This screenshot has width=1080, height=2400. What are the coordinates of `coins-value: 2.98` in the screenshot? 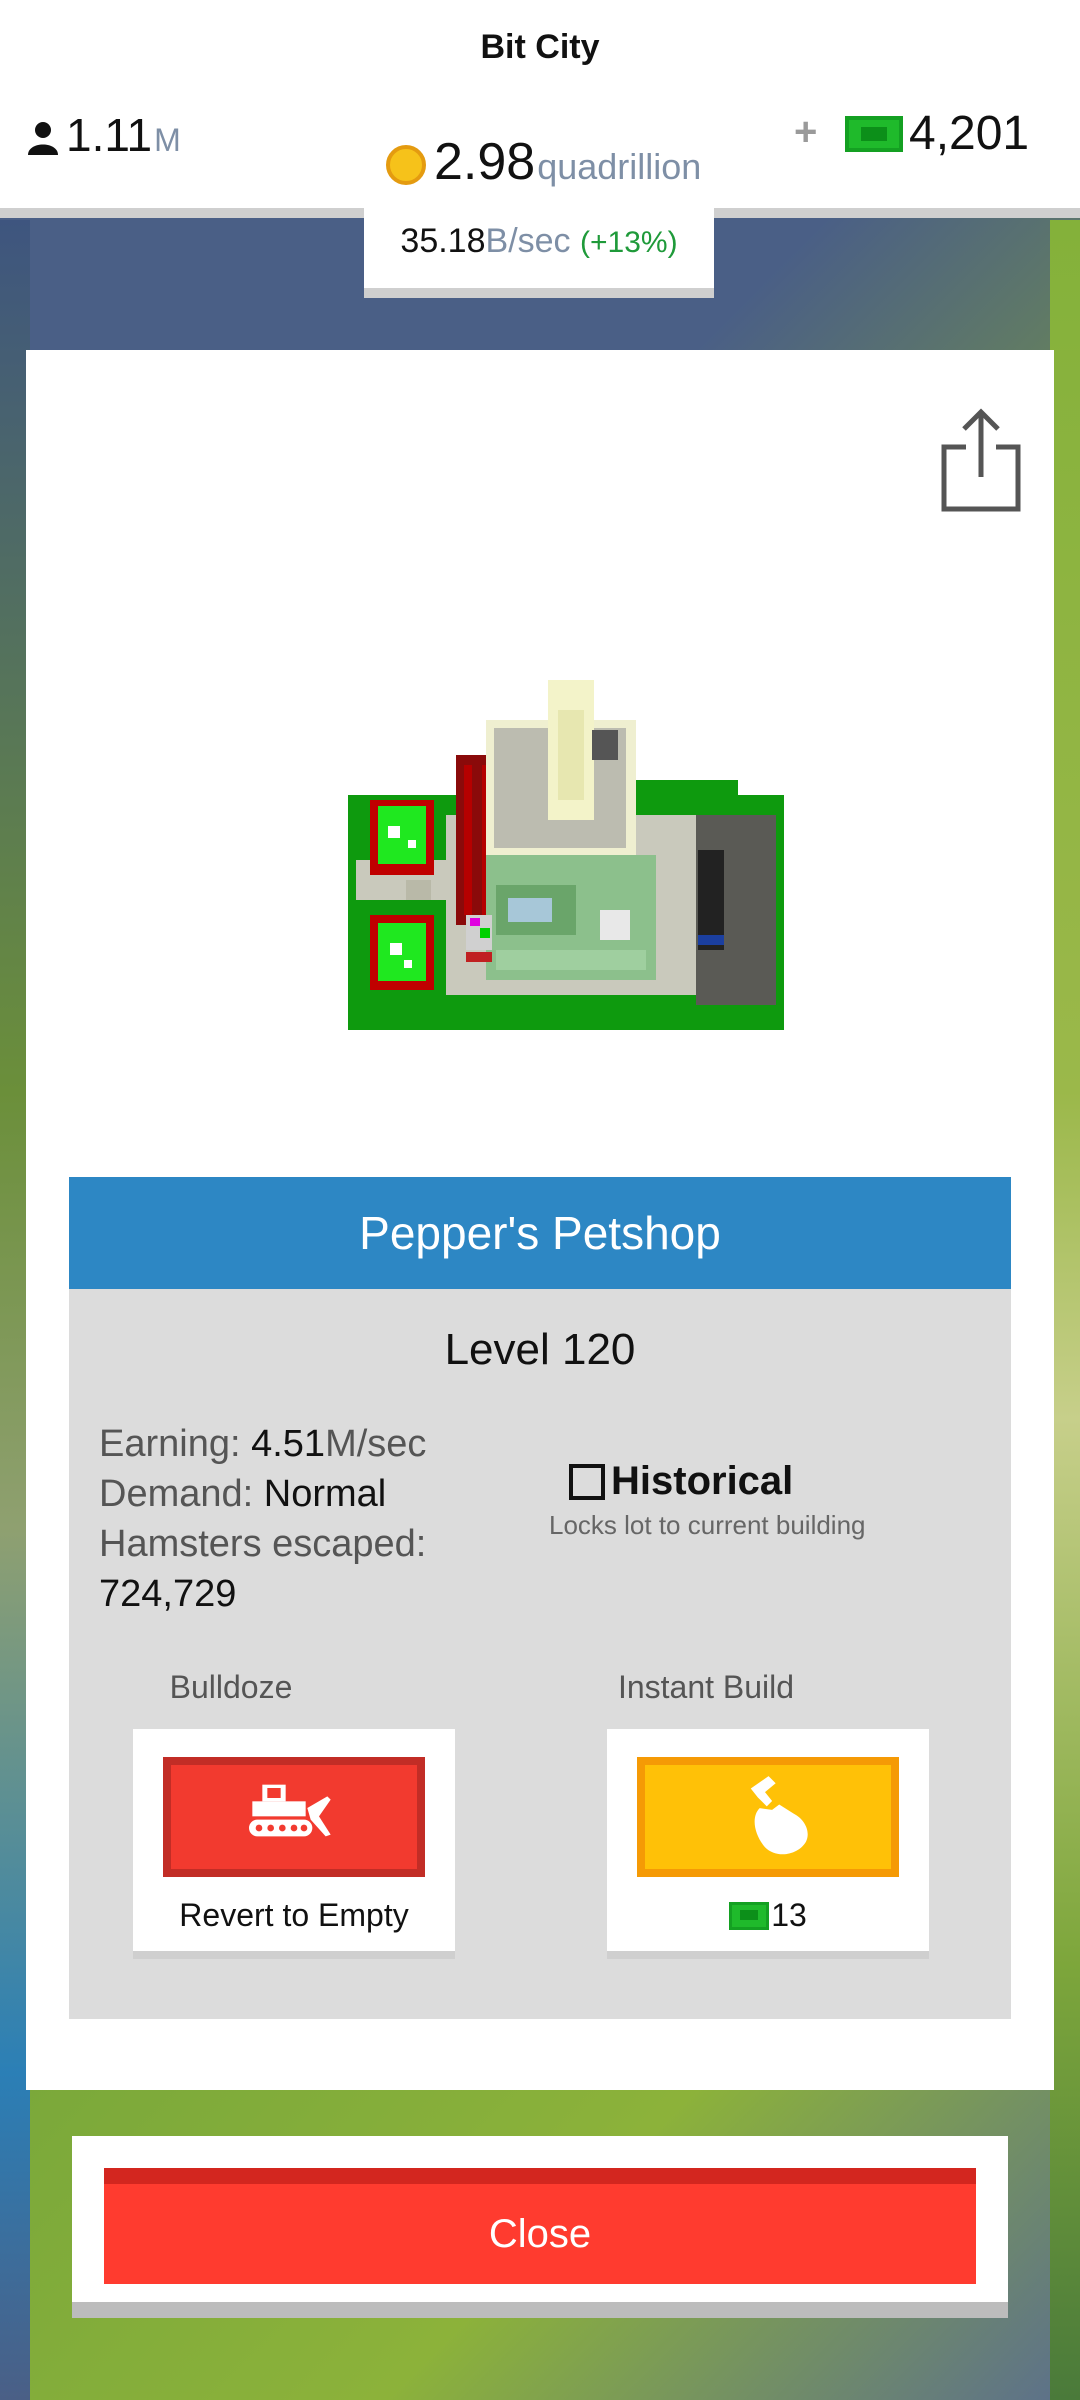 It's located at (485, 162).